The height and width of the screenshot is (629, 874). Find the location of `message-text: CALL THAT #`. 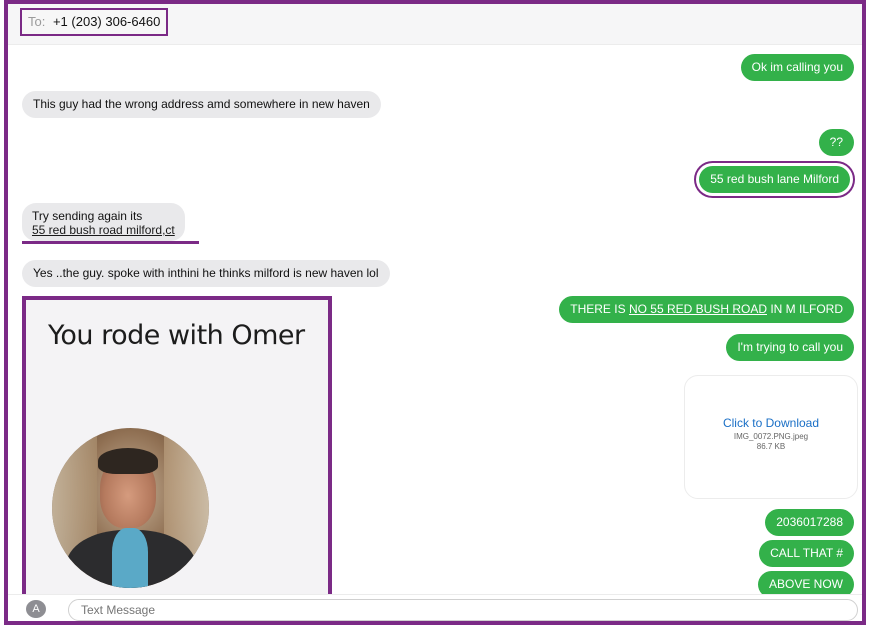

message-text: CALL THAT # is located at coordinates (806, 553).